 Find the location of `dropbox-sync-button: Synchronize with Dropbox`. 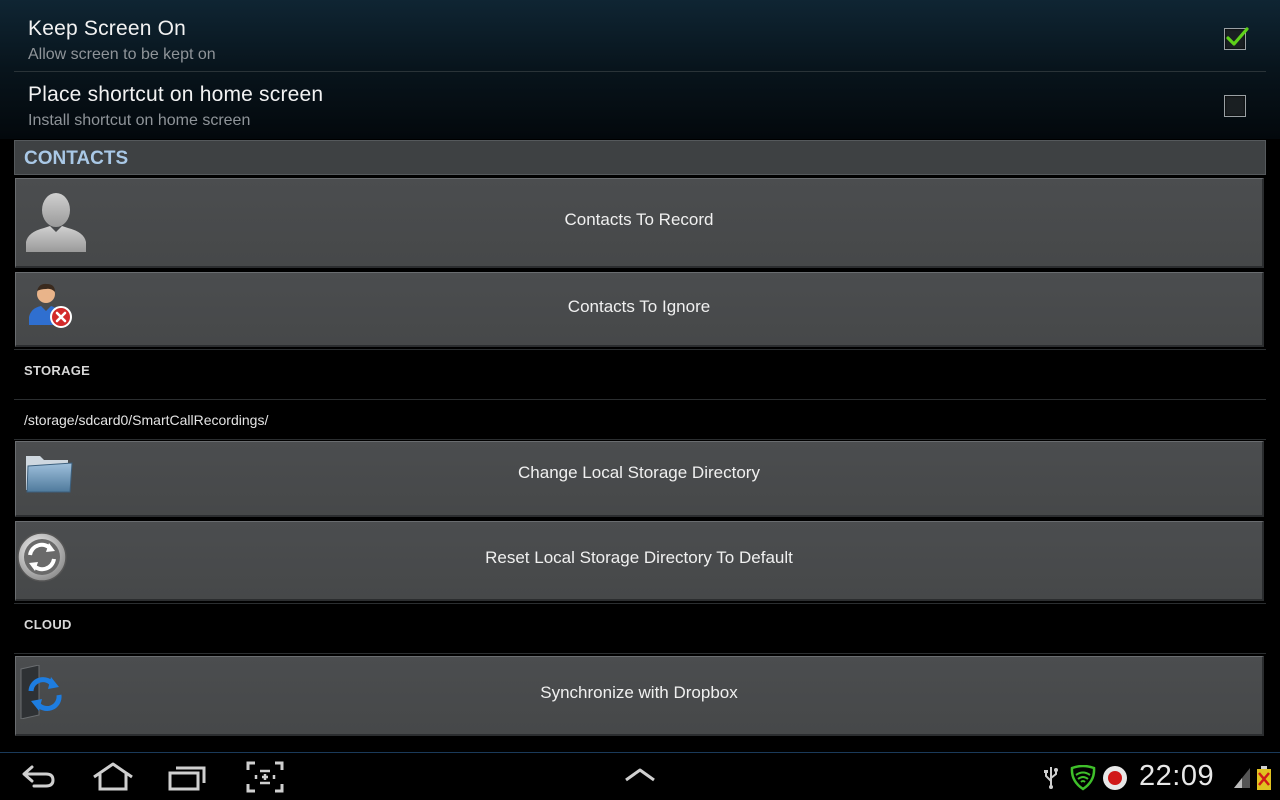

dropbox-sync-button: Synchronize with Dropbox is located at coordinates (639, 696).